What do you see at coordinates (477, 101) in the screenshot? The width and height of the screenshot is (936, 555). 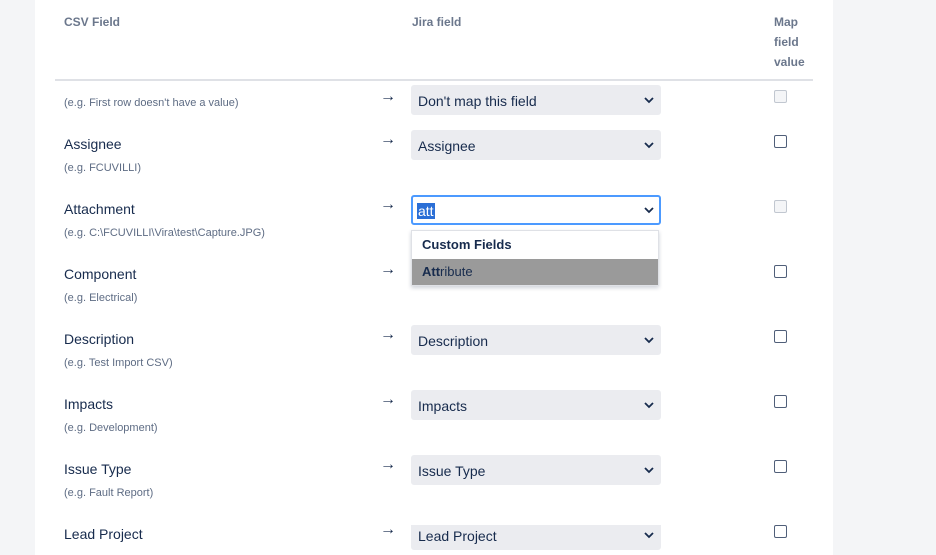 I see `jira-field-select-value: Don't map this field` at bounding box center [477, 101].